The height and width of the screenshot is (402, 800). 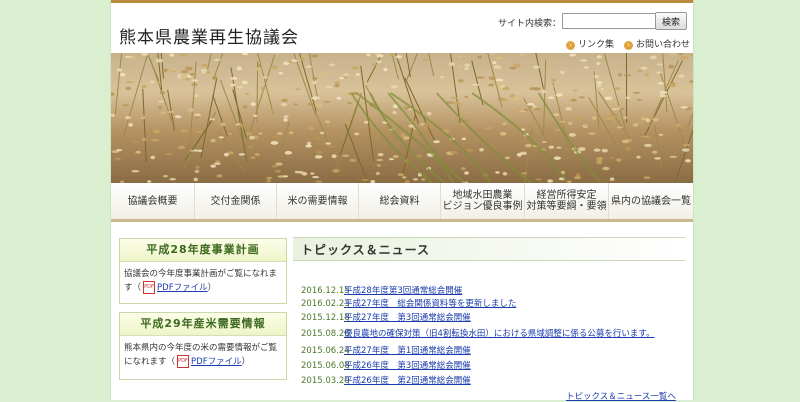 I want to click on topics-header: トピックス＆ニュース, so click(x=489, y=249).